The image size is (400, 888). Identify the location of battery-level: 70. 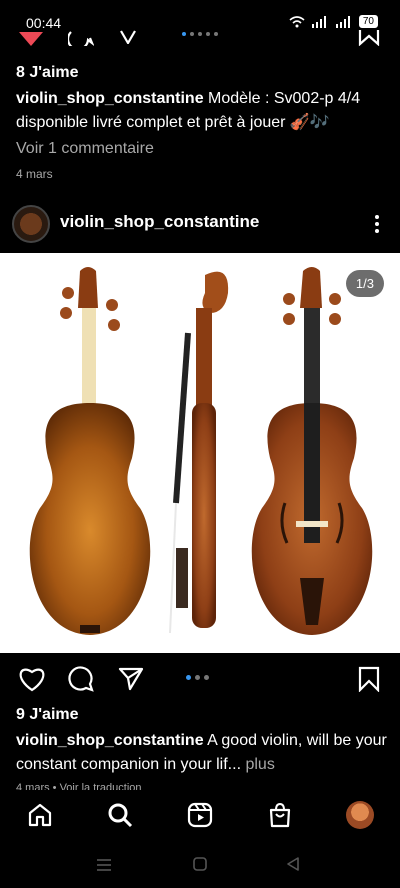
(368, 21).